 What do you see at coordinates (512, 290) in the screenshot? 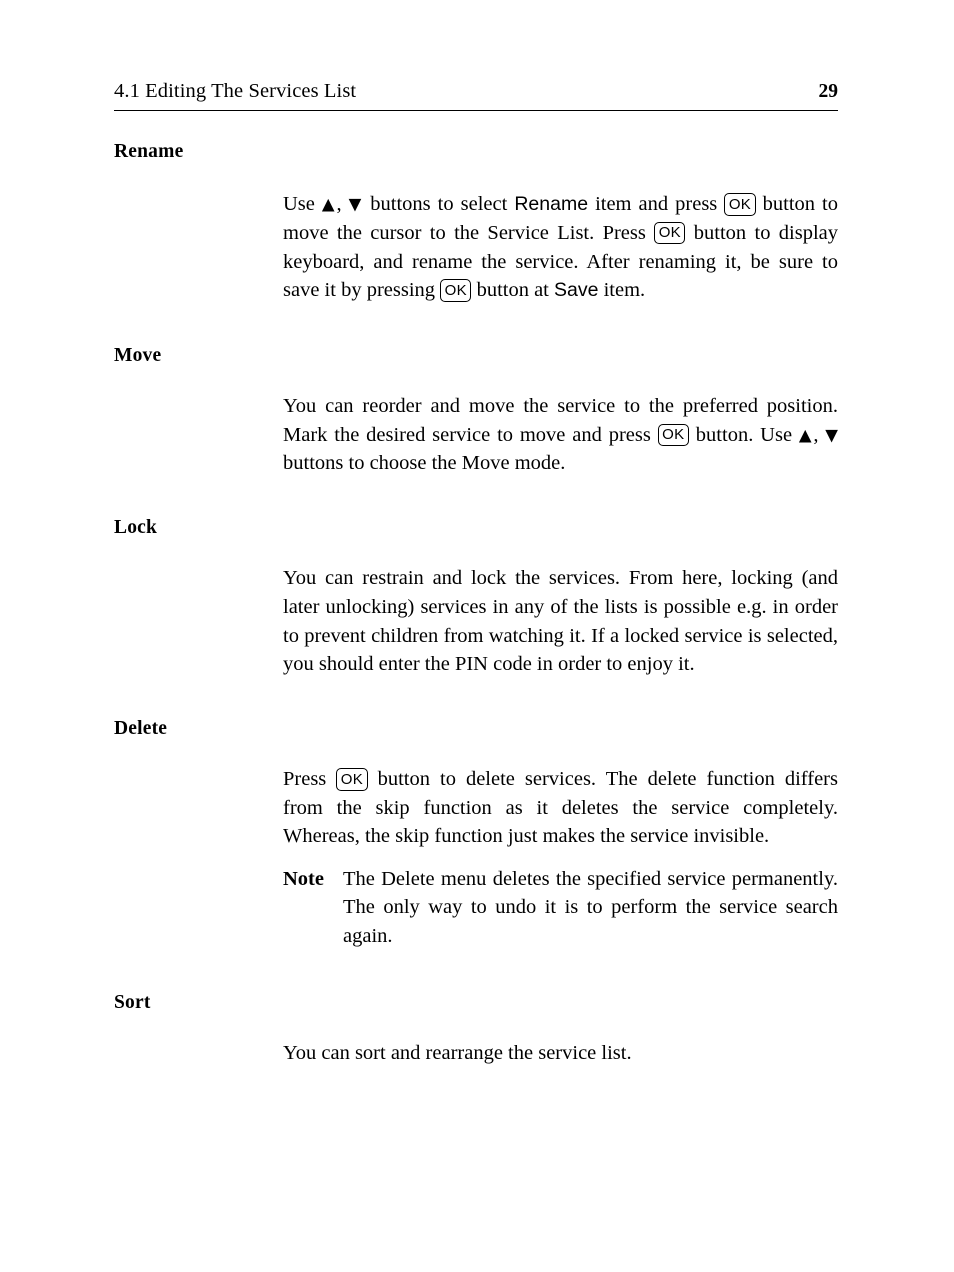
I see `text-fragment: button at` at bounding box center [512, 290].